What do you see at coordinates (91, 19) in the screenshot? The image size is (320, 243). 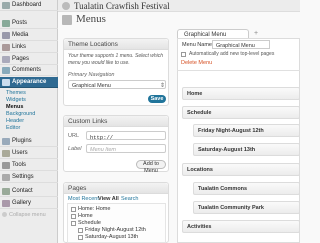 I see `page-title: Menus` at bounding box center [91, 19].